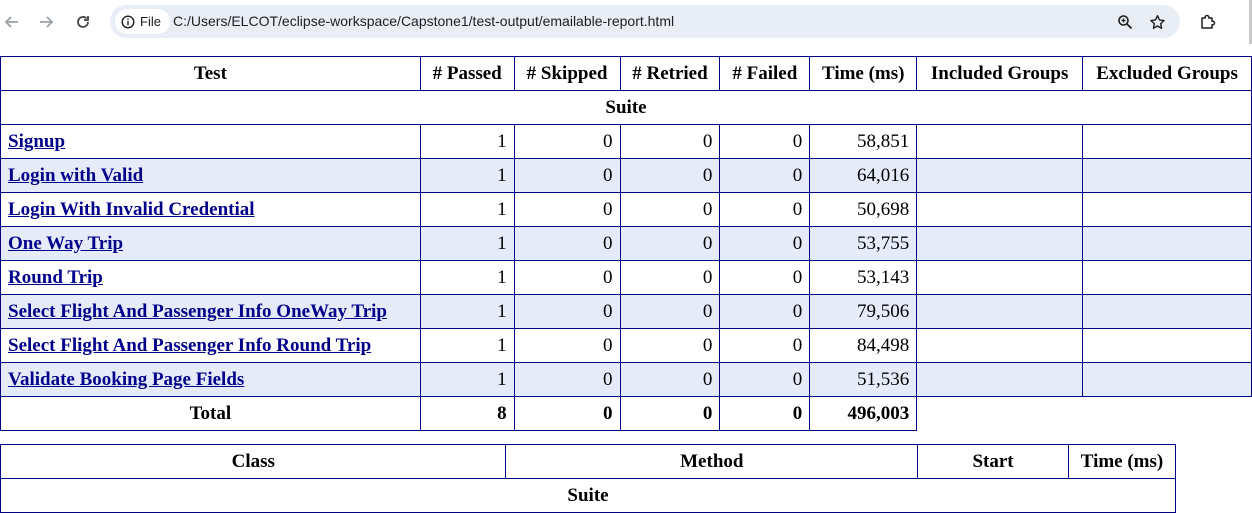 The image size is (1252, 513). What do you see at coordinates (210, 73) in the screenshot?
I see `col-header-test: Test` at bounding box center [210, 73].